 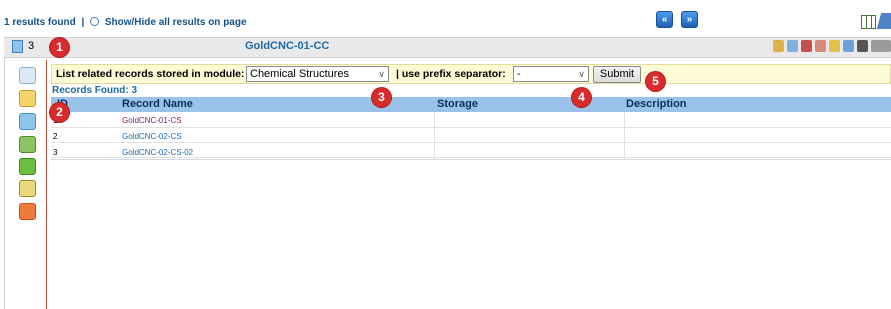 What do you see at coordinates (881, 46) in the screenshot?
I see `settings-icon` at bounding box center [881, 46].